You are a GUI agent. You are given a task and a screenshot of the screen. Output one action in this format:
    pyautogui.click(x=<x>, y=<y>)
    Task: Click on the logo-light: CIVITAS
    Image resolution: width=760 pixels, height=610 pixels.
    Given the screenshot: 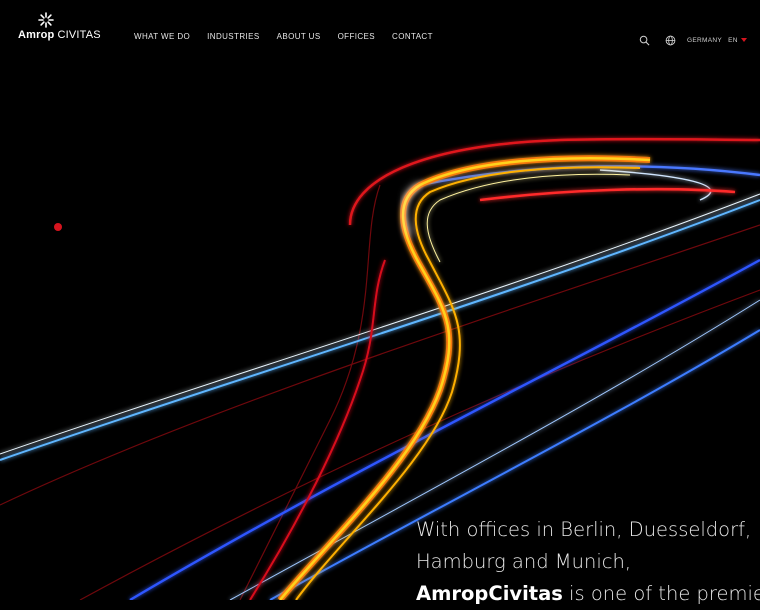 What is the action you would take?
    pyautogui.click(x=79, y=35)
    